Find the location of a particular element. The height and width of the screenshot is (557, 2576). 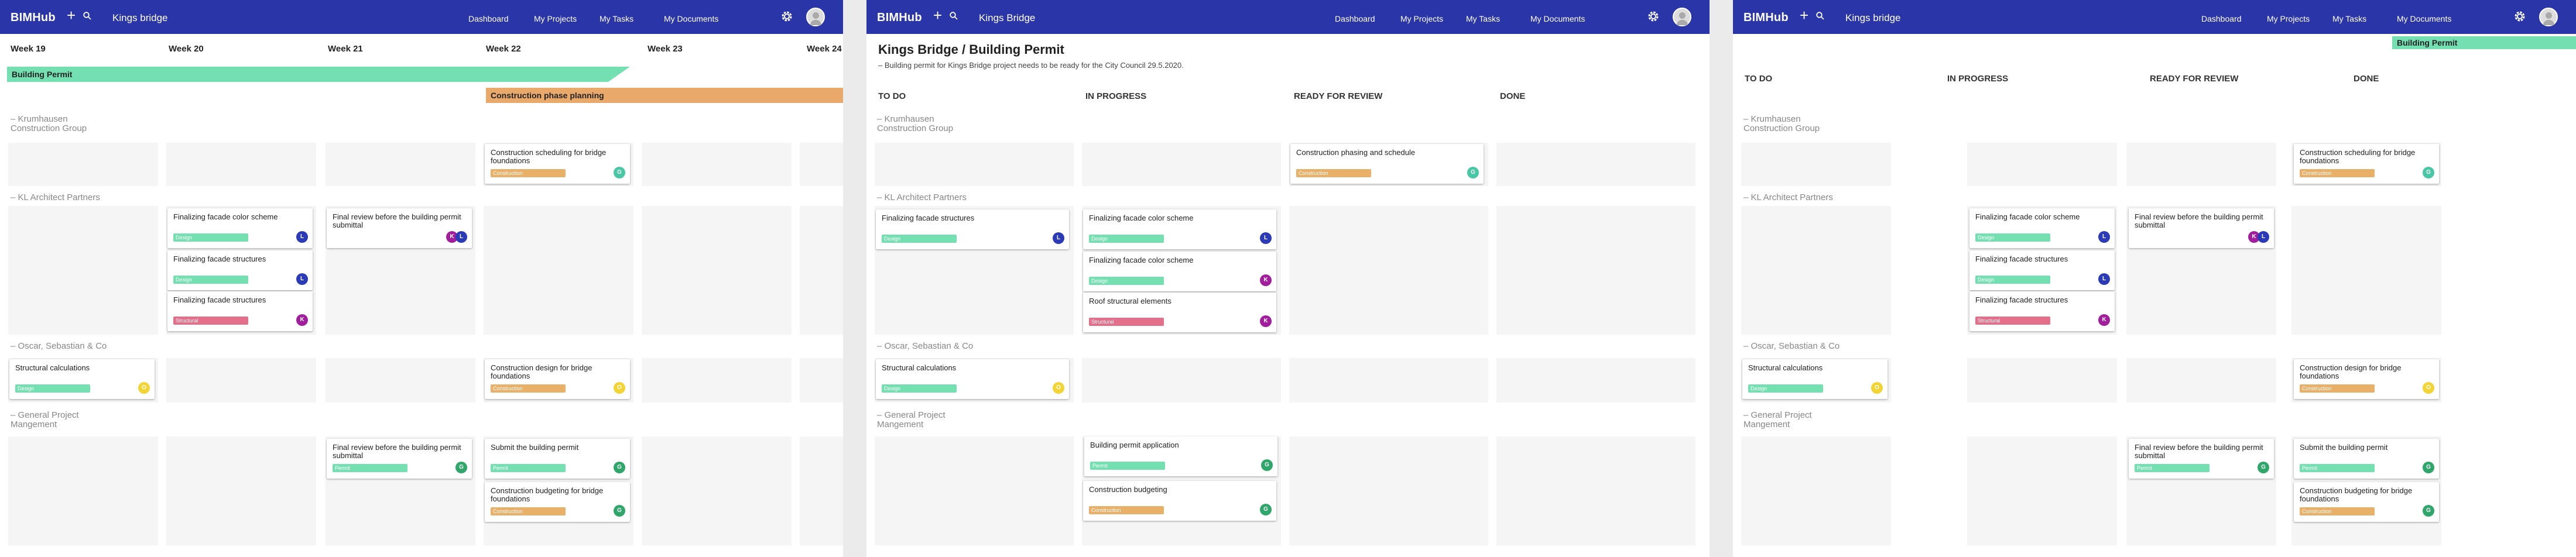

project-name: Kings Bridge is located at coordinates (1007, 18).